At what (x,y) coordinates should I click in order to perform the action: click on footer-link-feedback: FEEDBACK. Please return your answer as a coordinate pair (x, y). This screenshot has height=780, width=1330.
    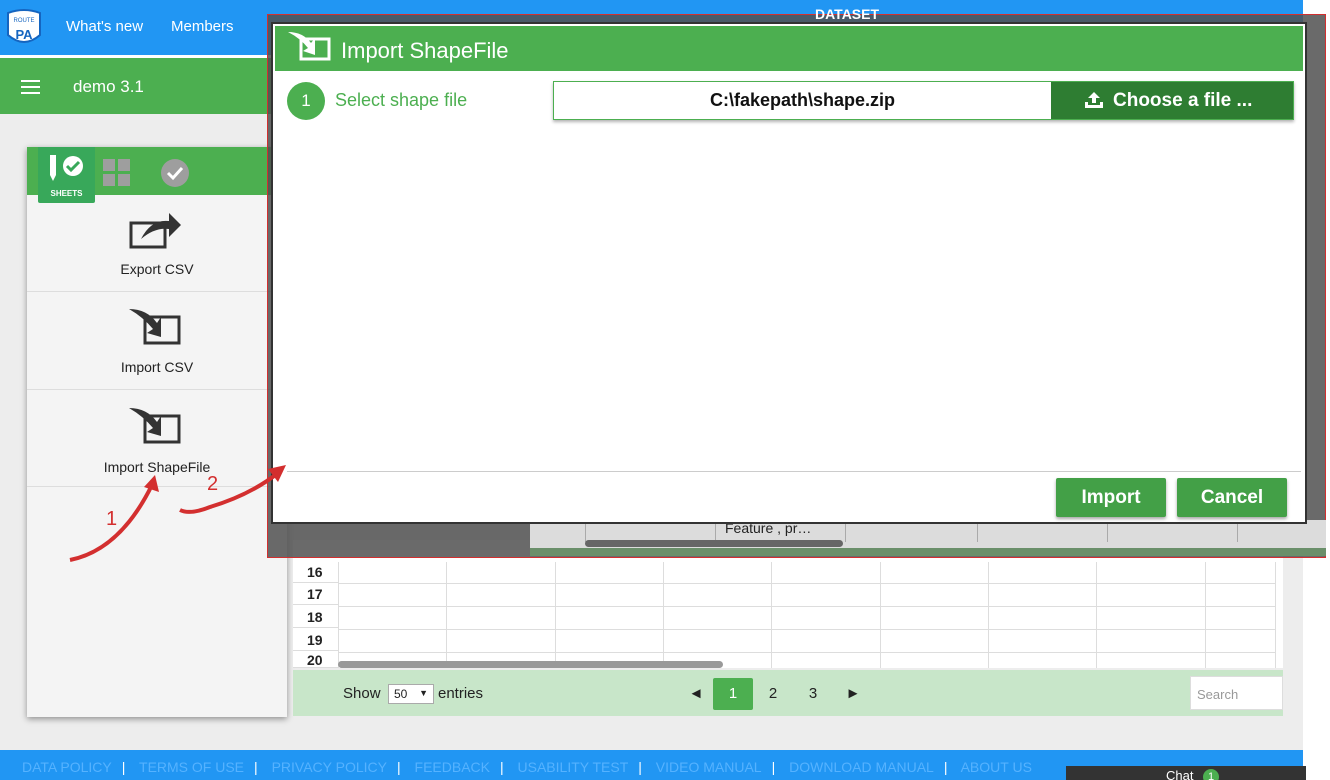
    Looking at the image, I should click on (452, 767).